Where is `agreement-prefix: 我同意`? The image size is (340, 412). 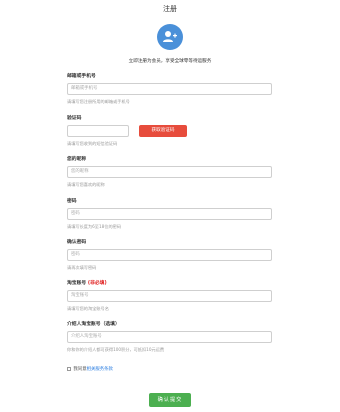
agreement-prefix: 我同意 is located at coordinates (80, 369).